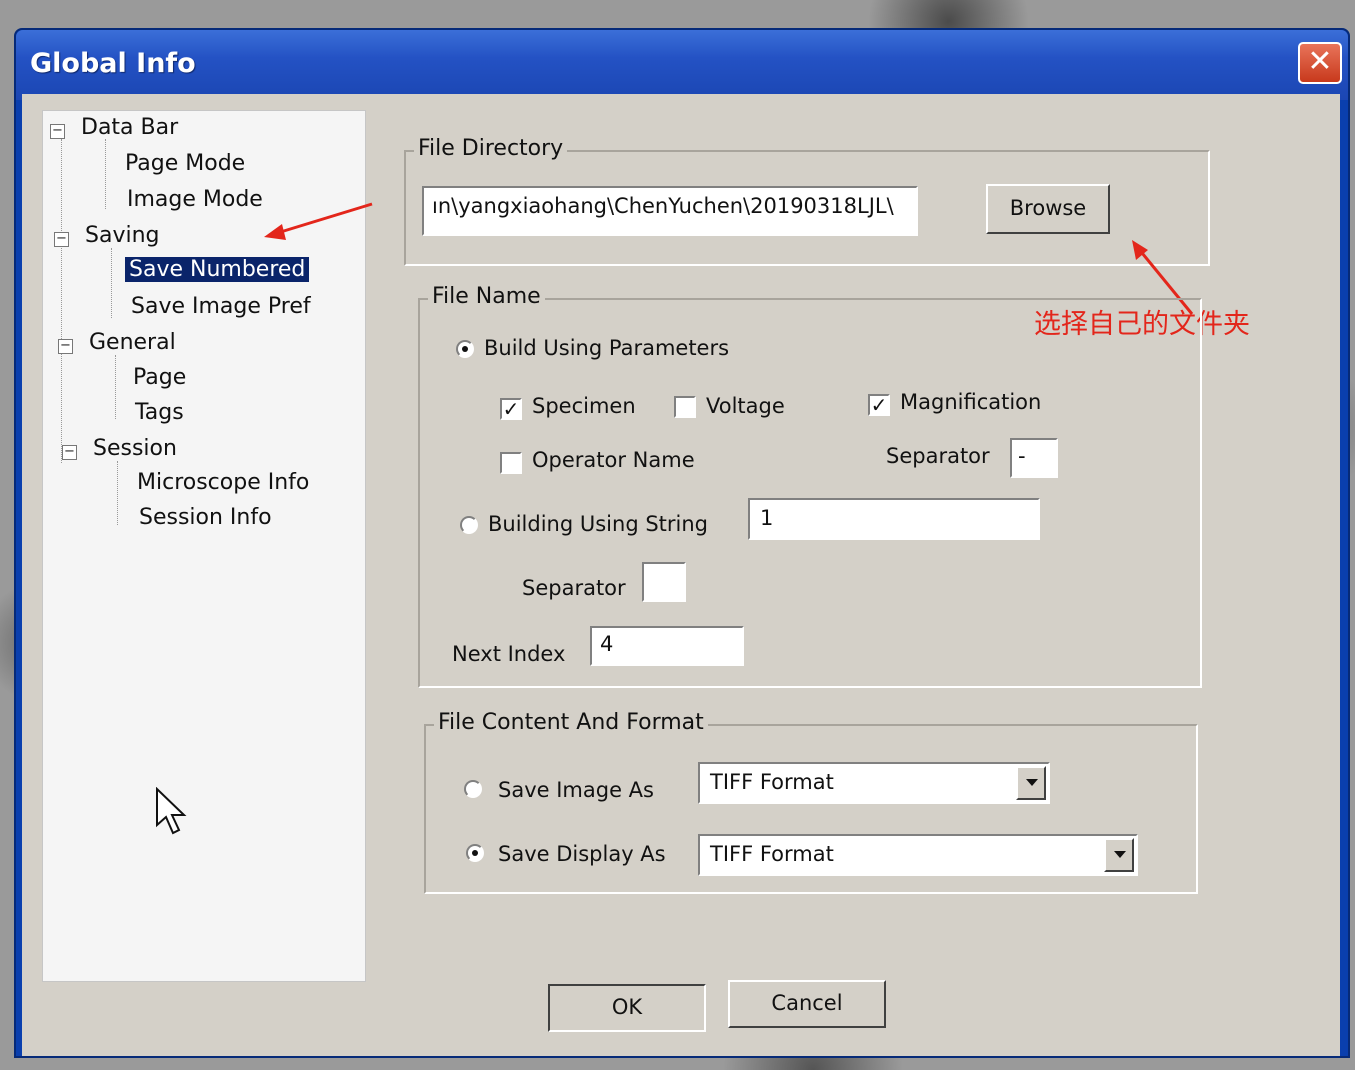 This screenshot has width=1355, height=1070. What do you see at coordinates (122, 235) in the screenshot?
I see `tree-item-label: Saving` at bounding box center [122, 235].